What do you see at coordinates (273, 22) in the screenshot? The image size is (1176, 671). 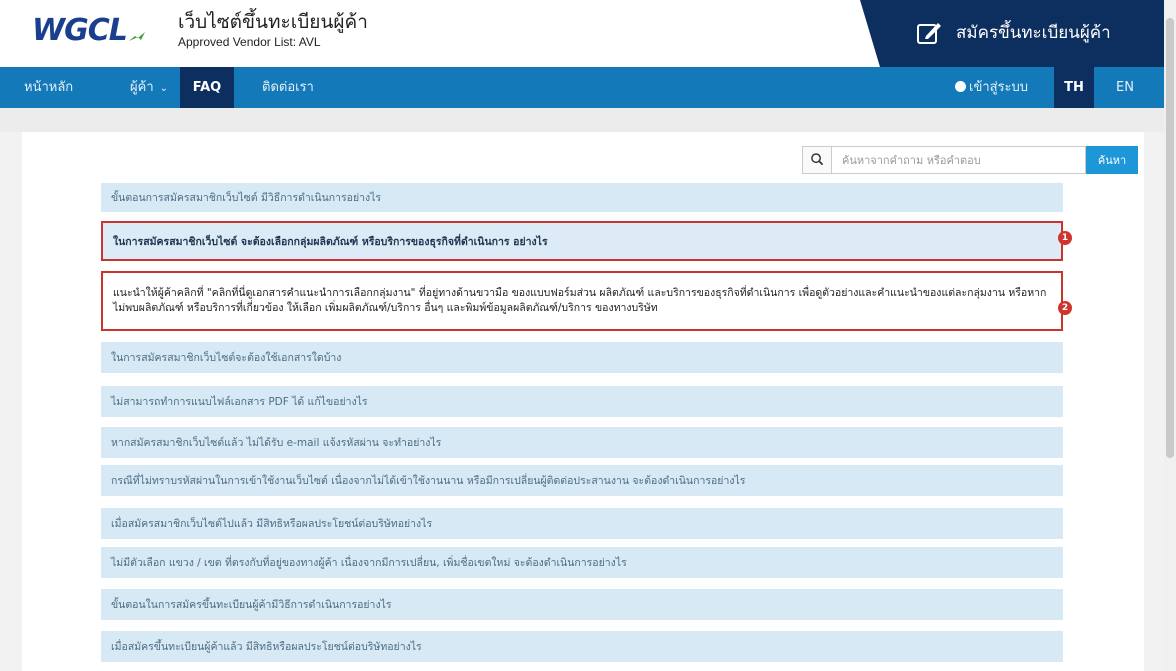 I see `site-title-th: เว็บไซต์ขึ้นทะเบียนผู้ค้า` at bounding box center [273, 22].